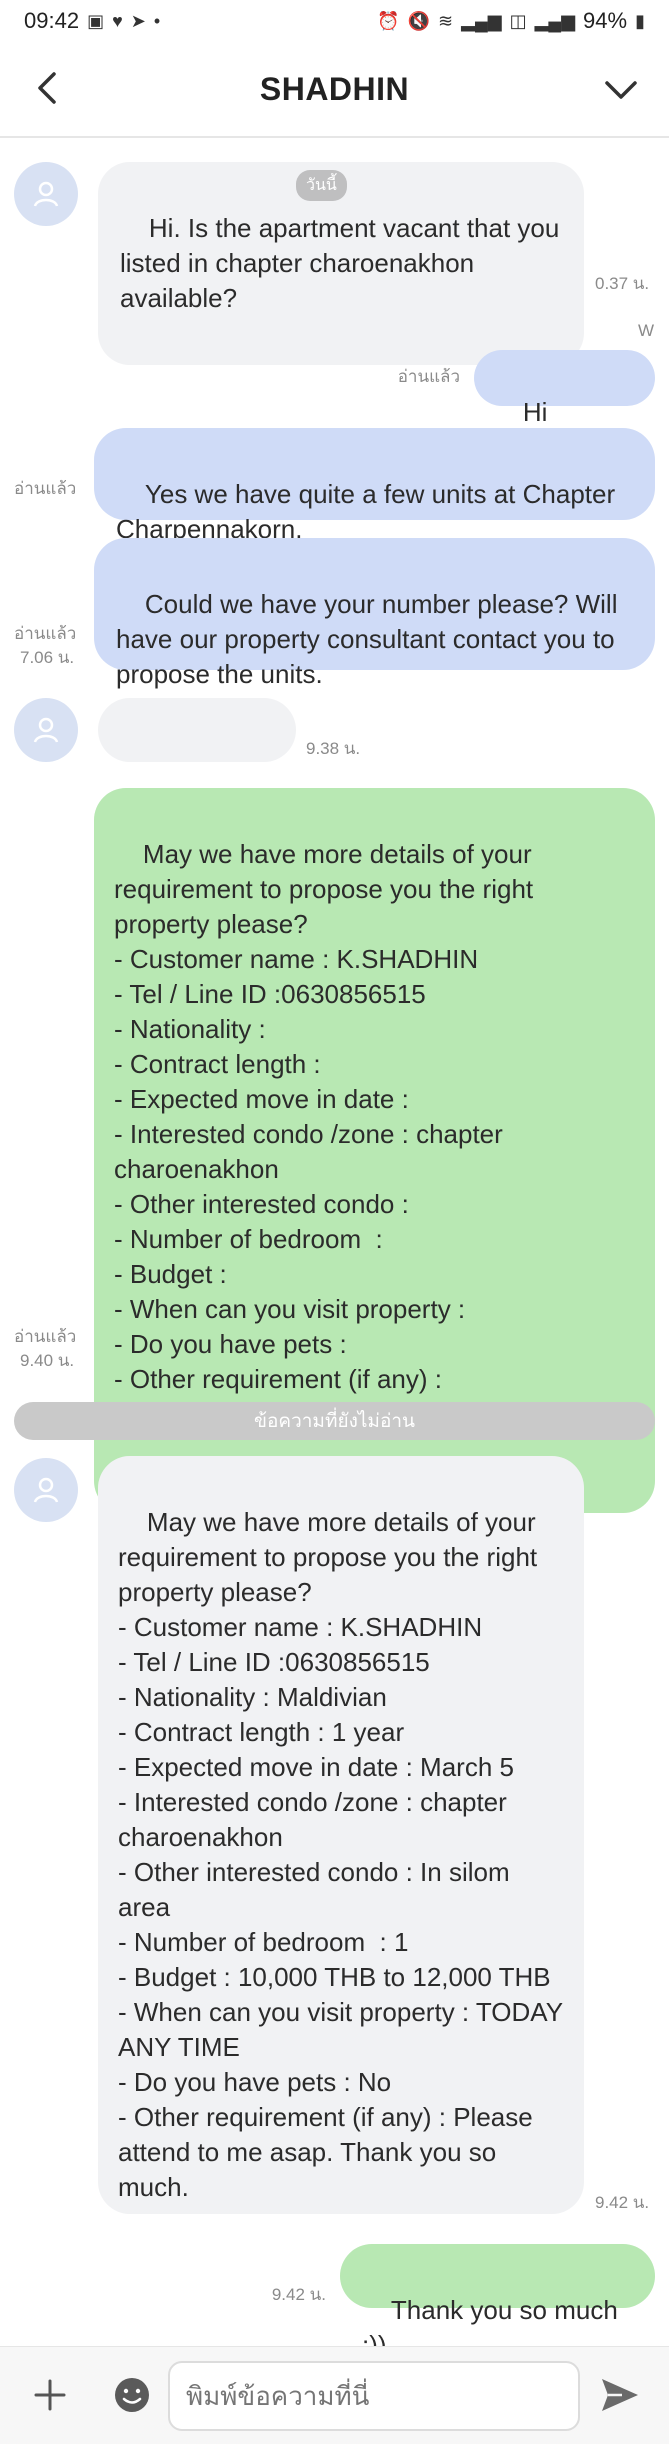  Describe the element at coordinates (132, 2395) in the screenshot. I see `emoji-icon` at that location.